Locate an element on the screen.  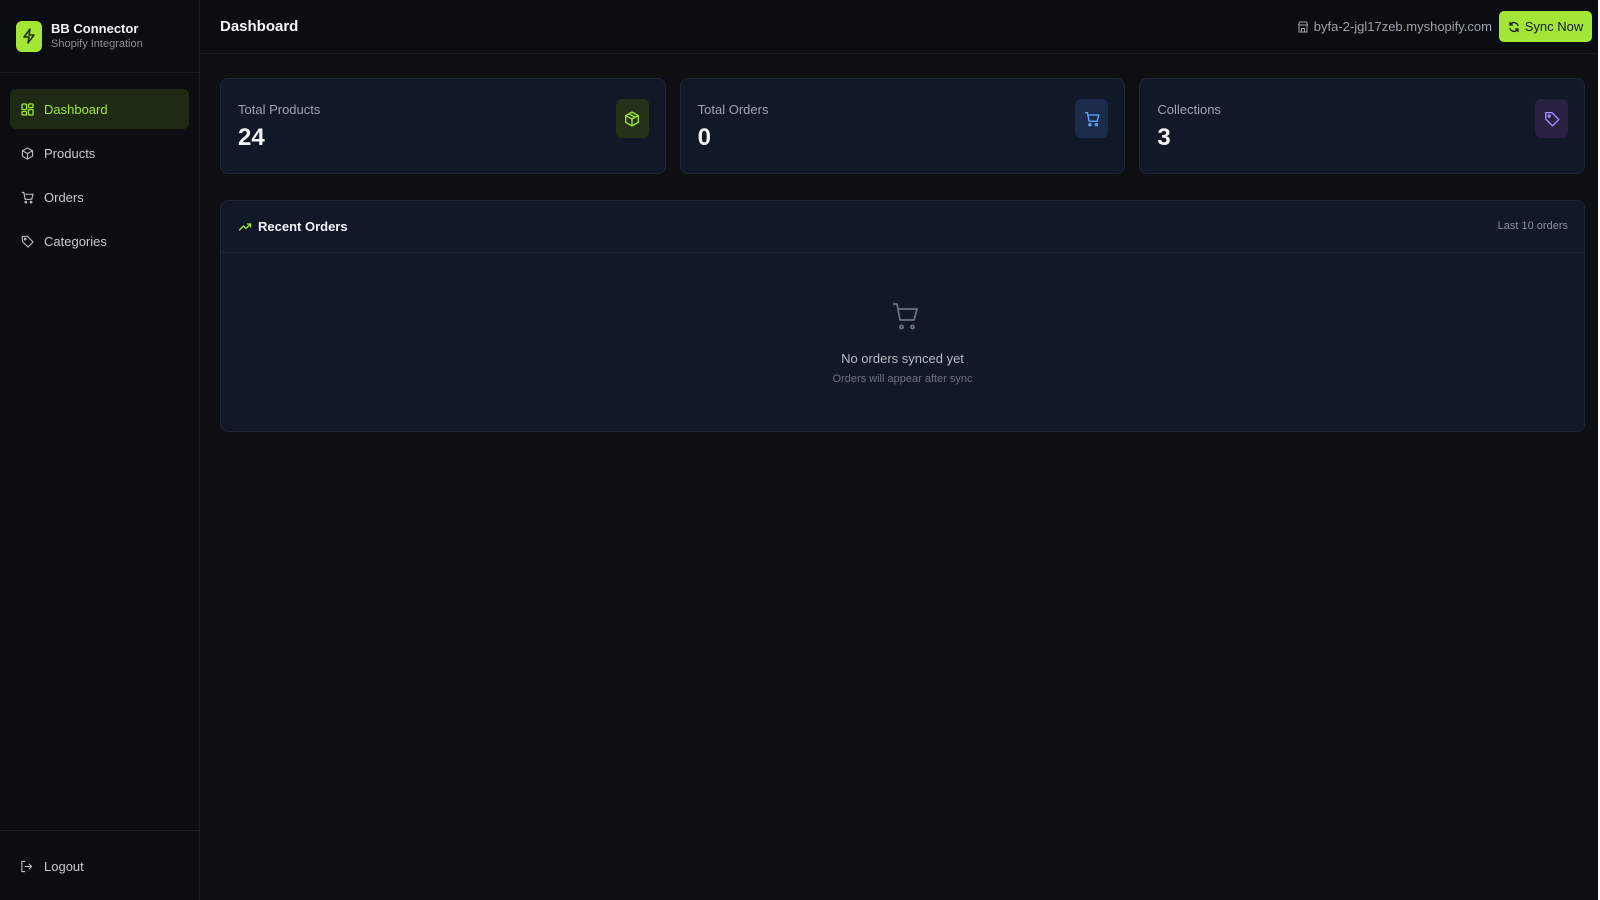
brand-header: BB Connector Shopify Integration is located at coordinates (99, 36).